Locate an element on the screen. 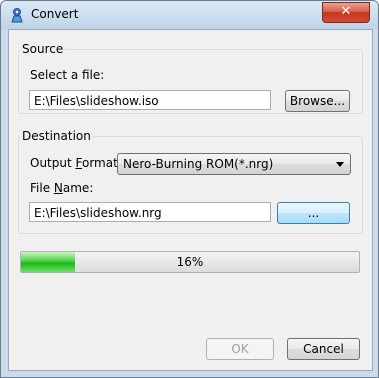 This screenshot has height=378, width=379. close-icon: ✕ is located at coordinates (346, 11).